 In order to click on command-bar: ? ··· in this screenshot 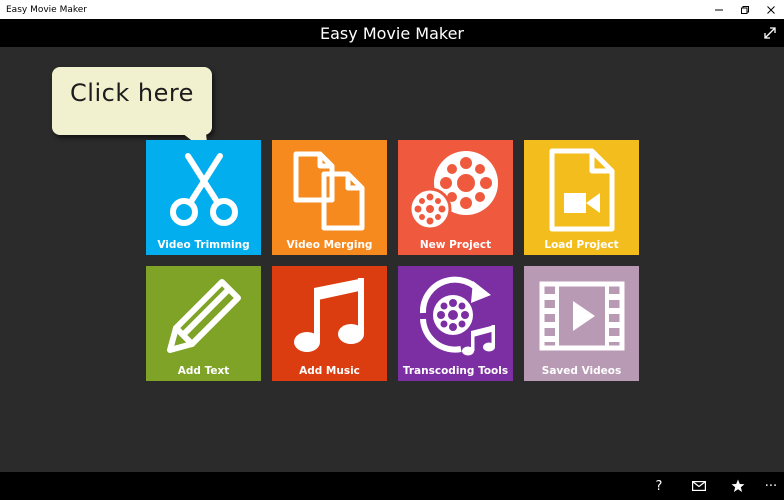, I will do `click(392, 486)`.